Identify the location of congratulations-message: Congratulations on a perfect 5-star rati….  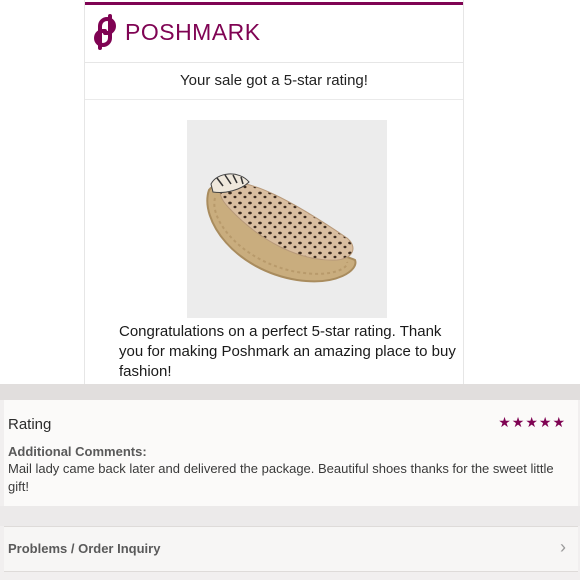
(287, 351).